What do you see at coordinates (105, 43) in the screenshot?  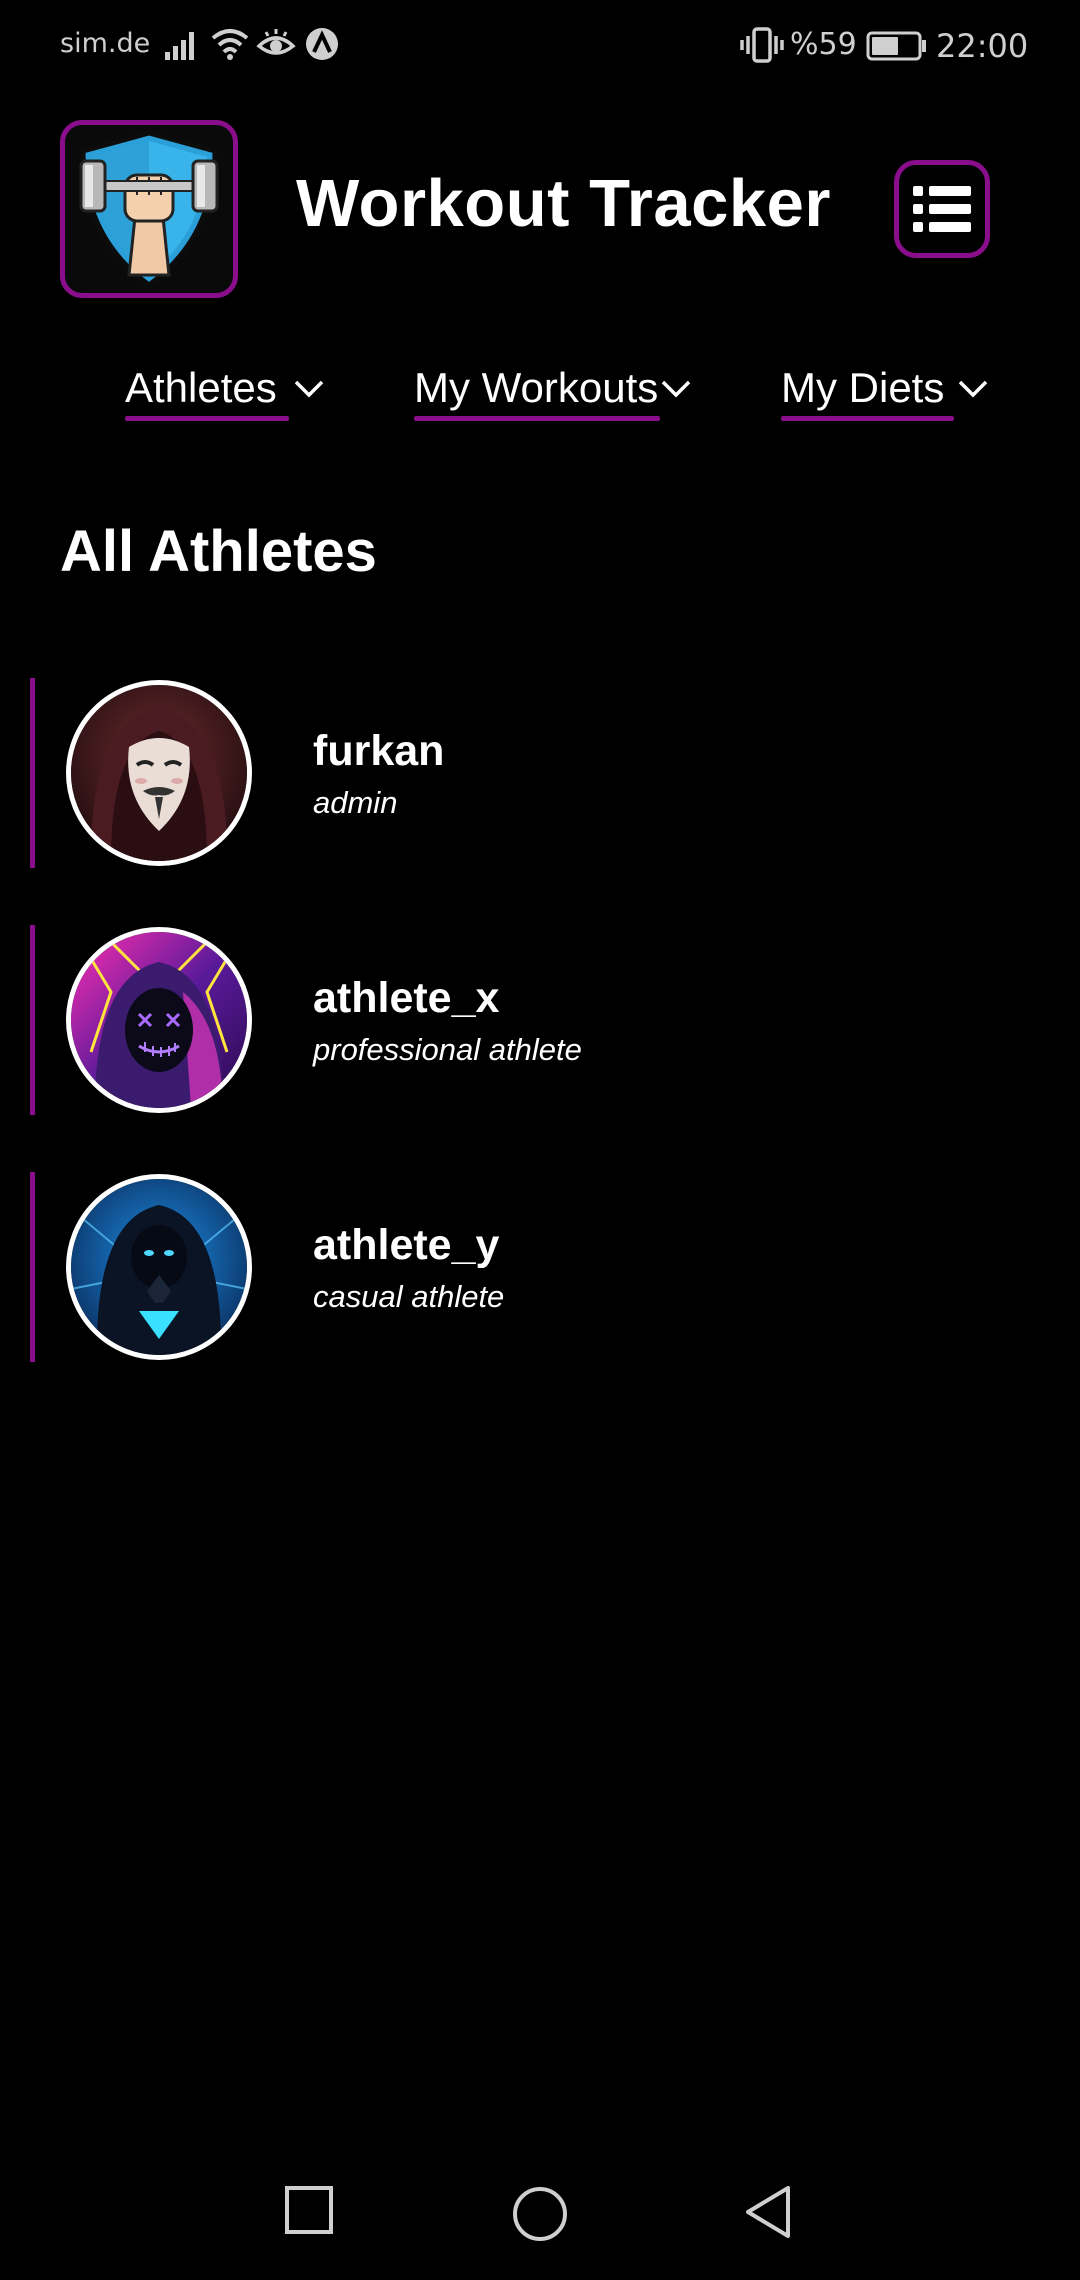 I see `carrier-name: sim.de` at bounding box center [105, 43].